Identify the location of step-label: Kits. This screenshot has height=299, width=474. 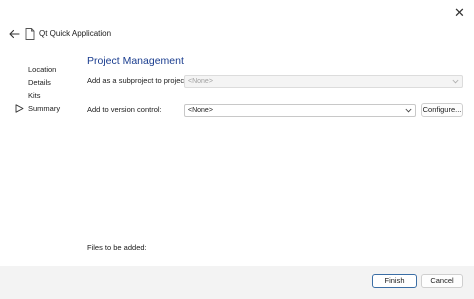
(34, 95).